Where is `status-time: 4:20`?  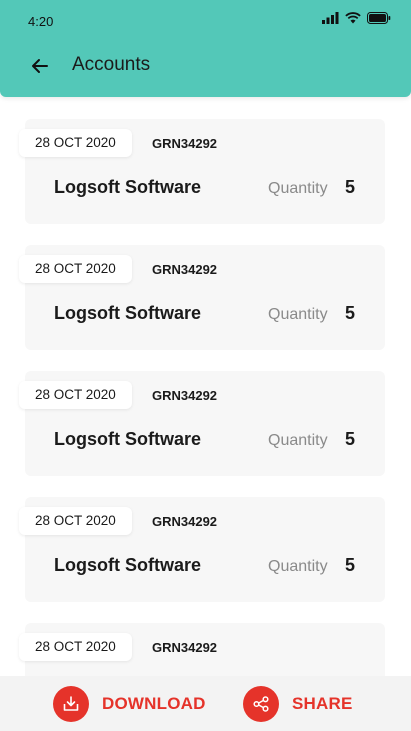
status-time: 4:20 is located at coordinates (41, 21).